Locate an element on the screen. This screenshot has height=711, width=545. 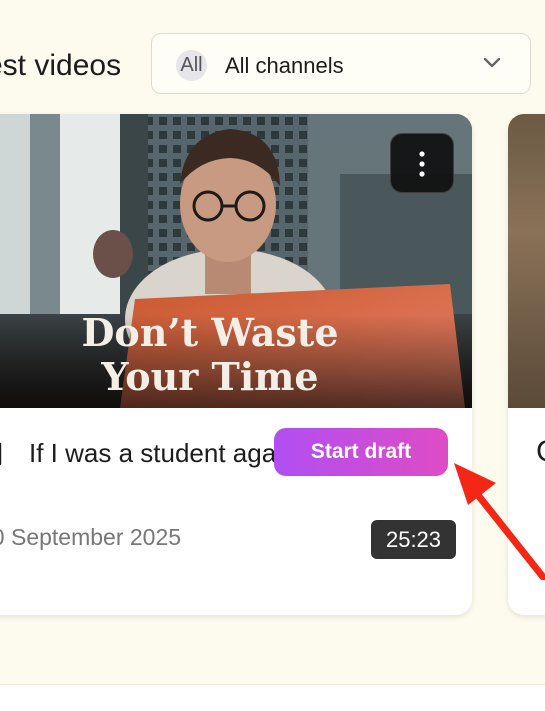
channel-filter-dropdown: All All channels is located at coordinates (341, 63).